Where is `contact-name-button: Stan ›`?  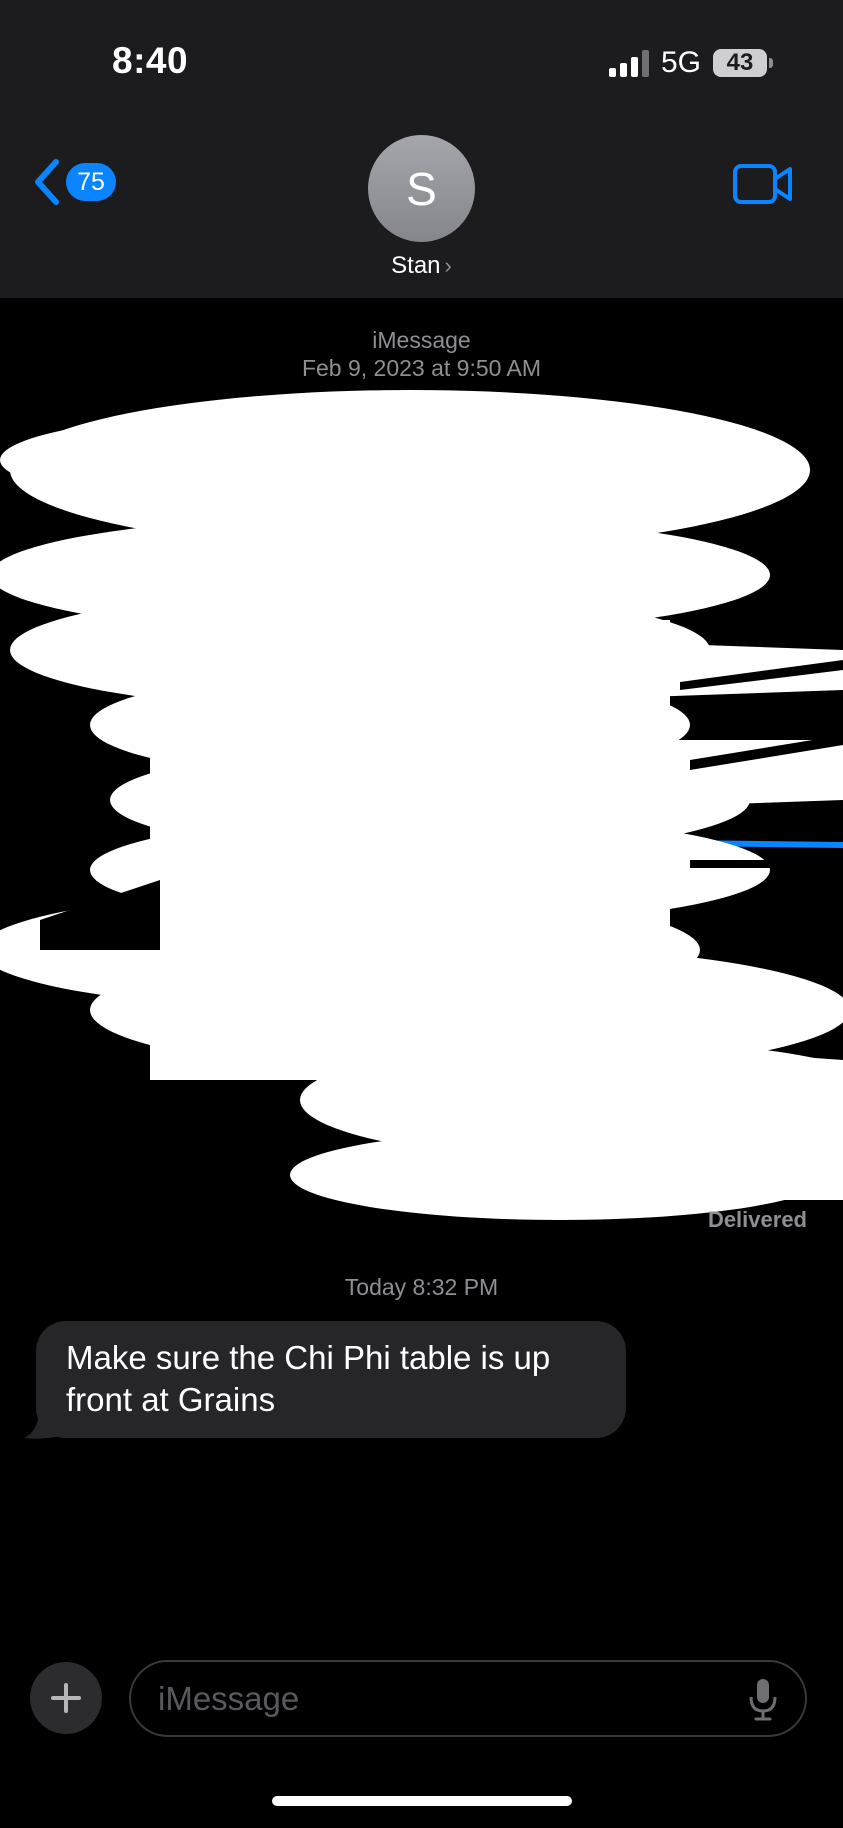
contact-name-button: Stan › is located at coordinates (421, 266).